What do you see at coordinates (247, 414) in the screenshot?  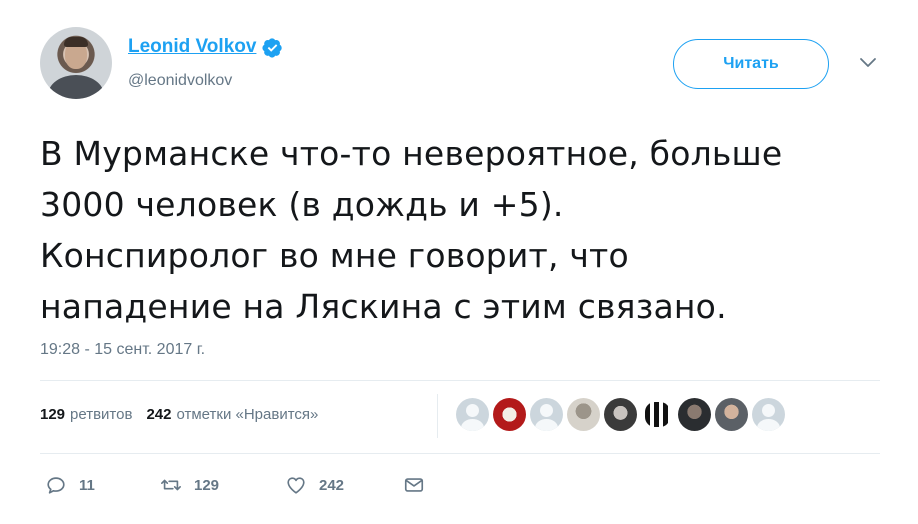 I see `likes-label: отметки «Нравится»` at bounding box center [247, 414].